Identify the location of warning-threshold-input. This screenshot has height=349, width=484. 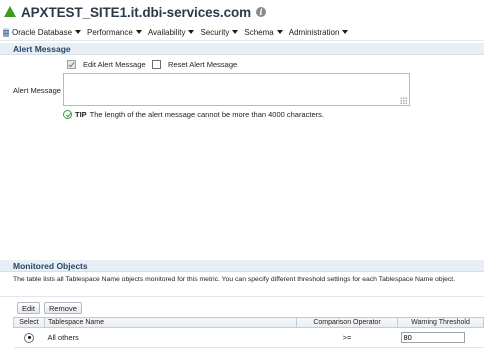
(432, 337).